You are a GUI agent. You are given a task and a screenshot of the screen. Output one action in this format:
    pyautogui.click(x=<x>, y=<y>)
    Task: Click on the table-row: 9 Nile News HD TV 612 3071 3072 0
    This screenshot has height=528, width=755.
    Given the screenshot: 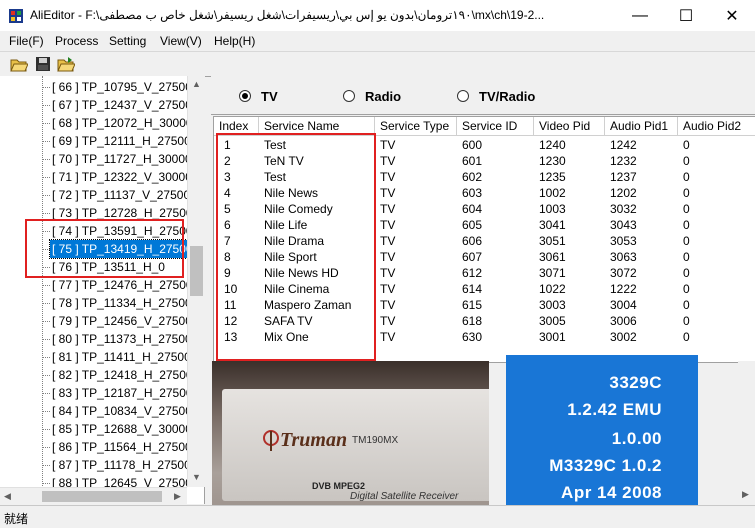 What is the action you would take?
    pyautogui.click(x=484, y=273)
    